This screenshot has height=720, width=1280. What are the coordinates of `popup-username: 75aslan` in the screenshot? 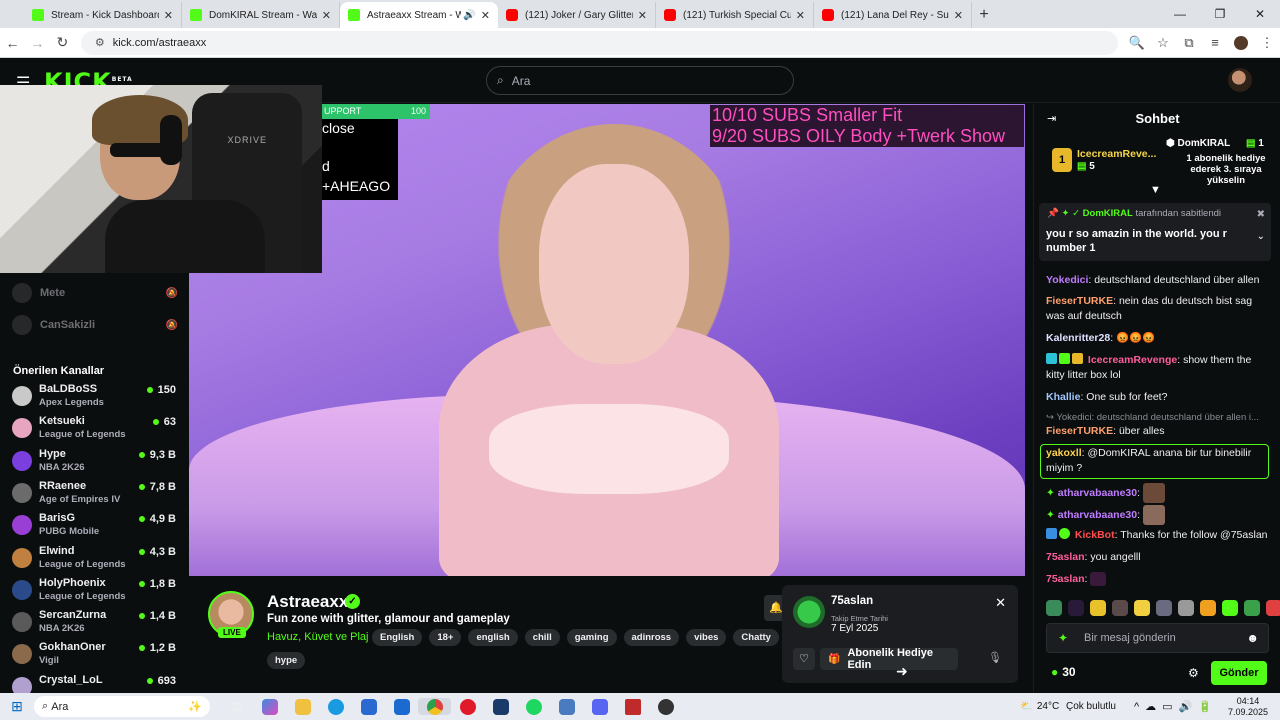 It's located at (852, 601).